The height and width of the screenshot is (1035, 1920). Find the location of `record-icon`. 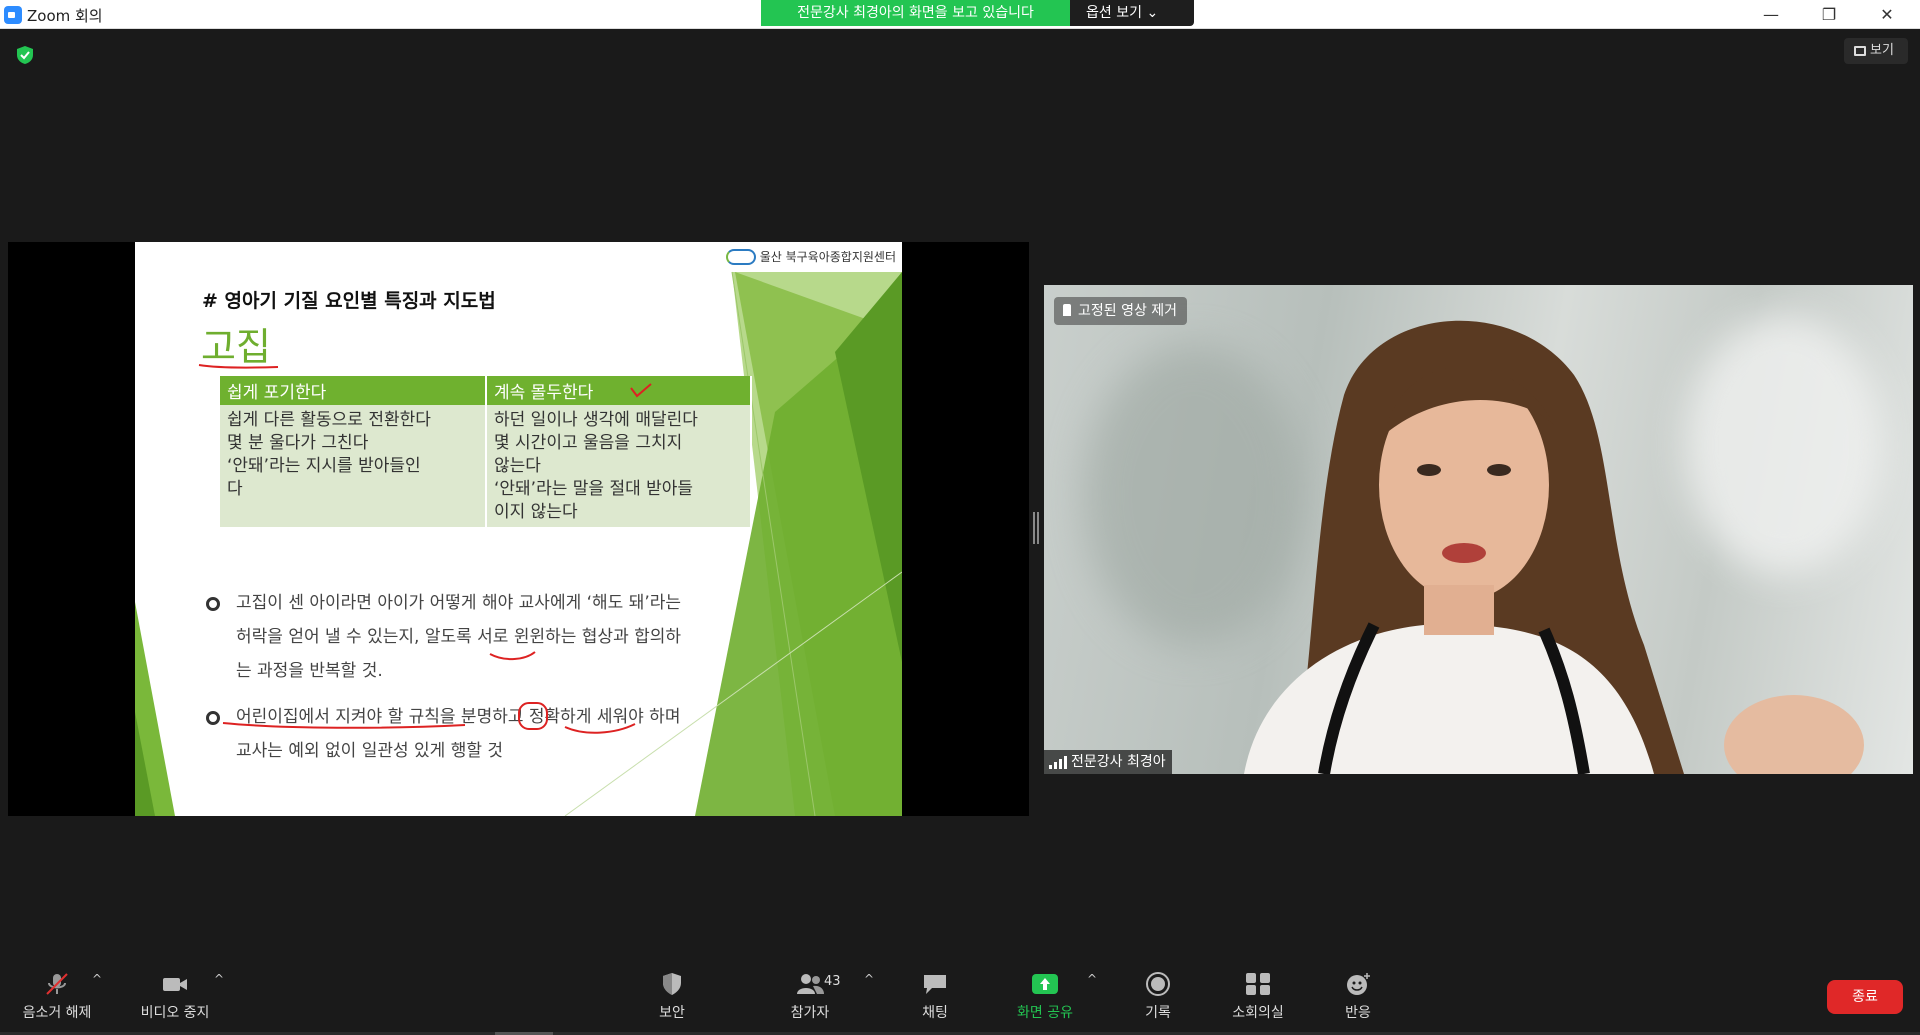

record-icon is located at coordinates (1158, 984).